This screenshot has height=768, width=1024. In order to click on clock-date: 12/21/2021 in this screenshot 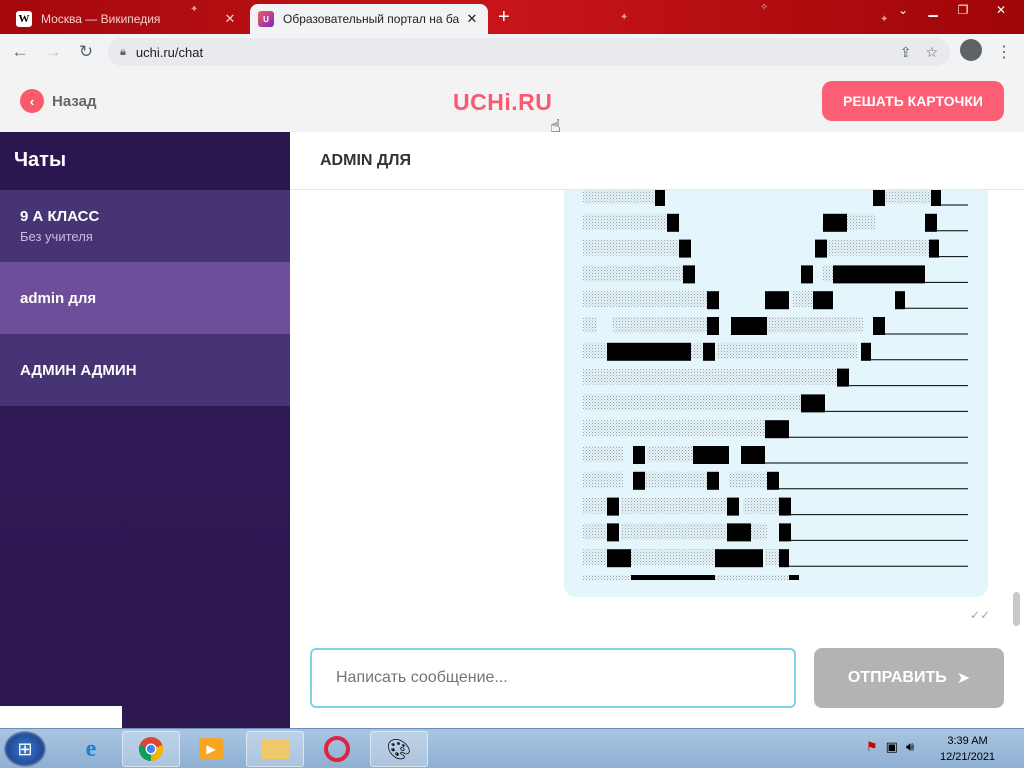, I will do `click(968, 757)`.